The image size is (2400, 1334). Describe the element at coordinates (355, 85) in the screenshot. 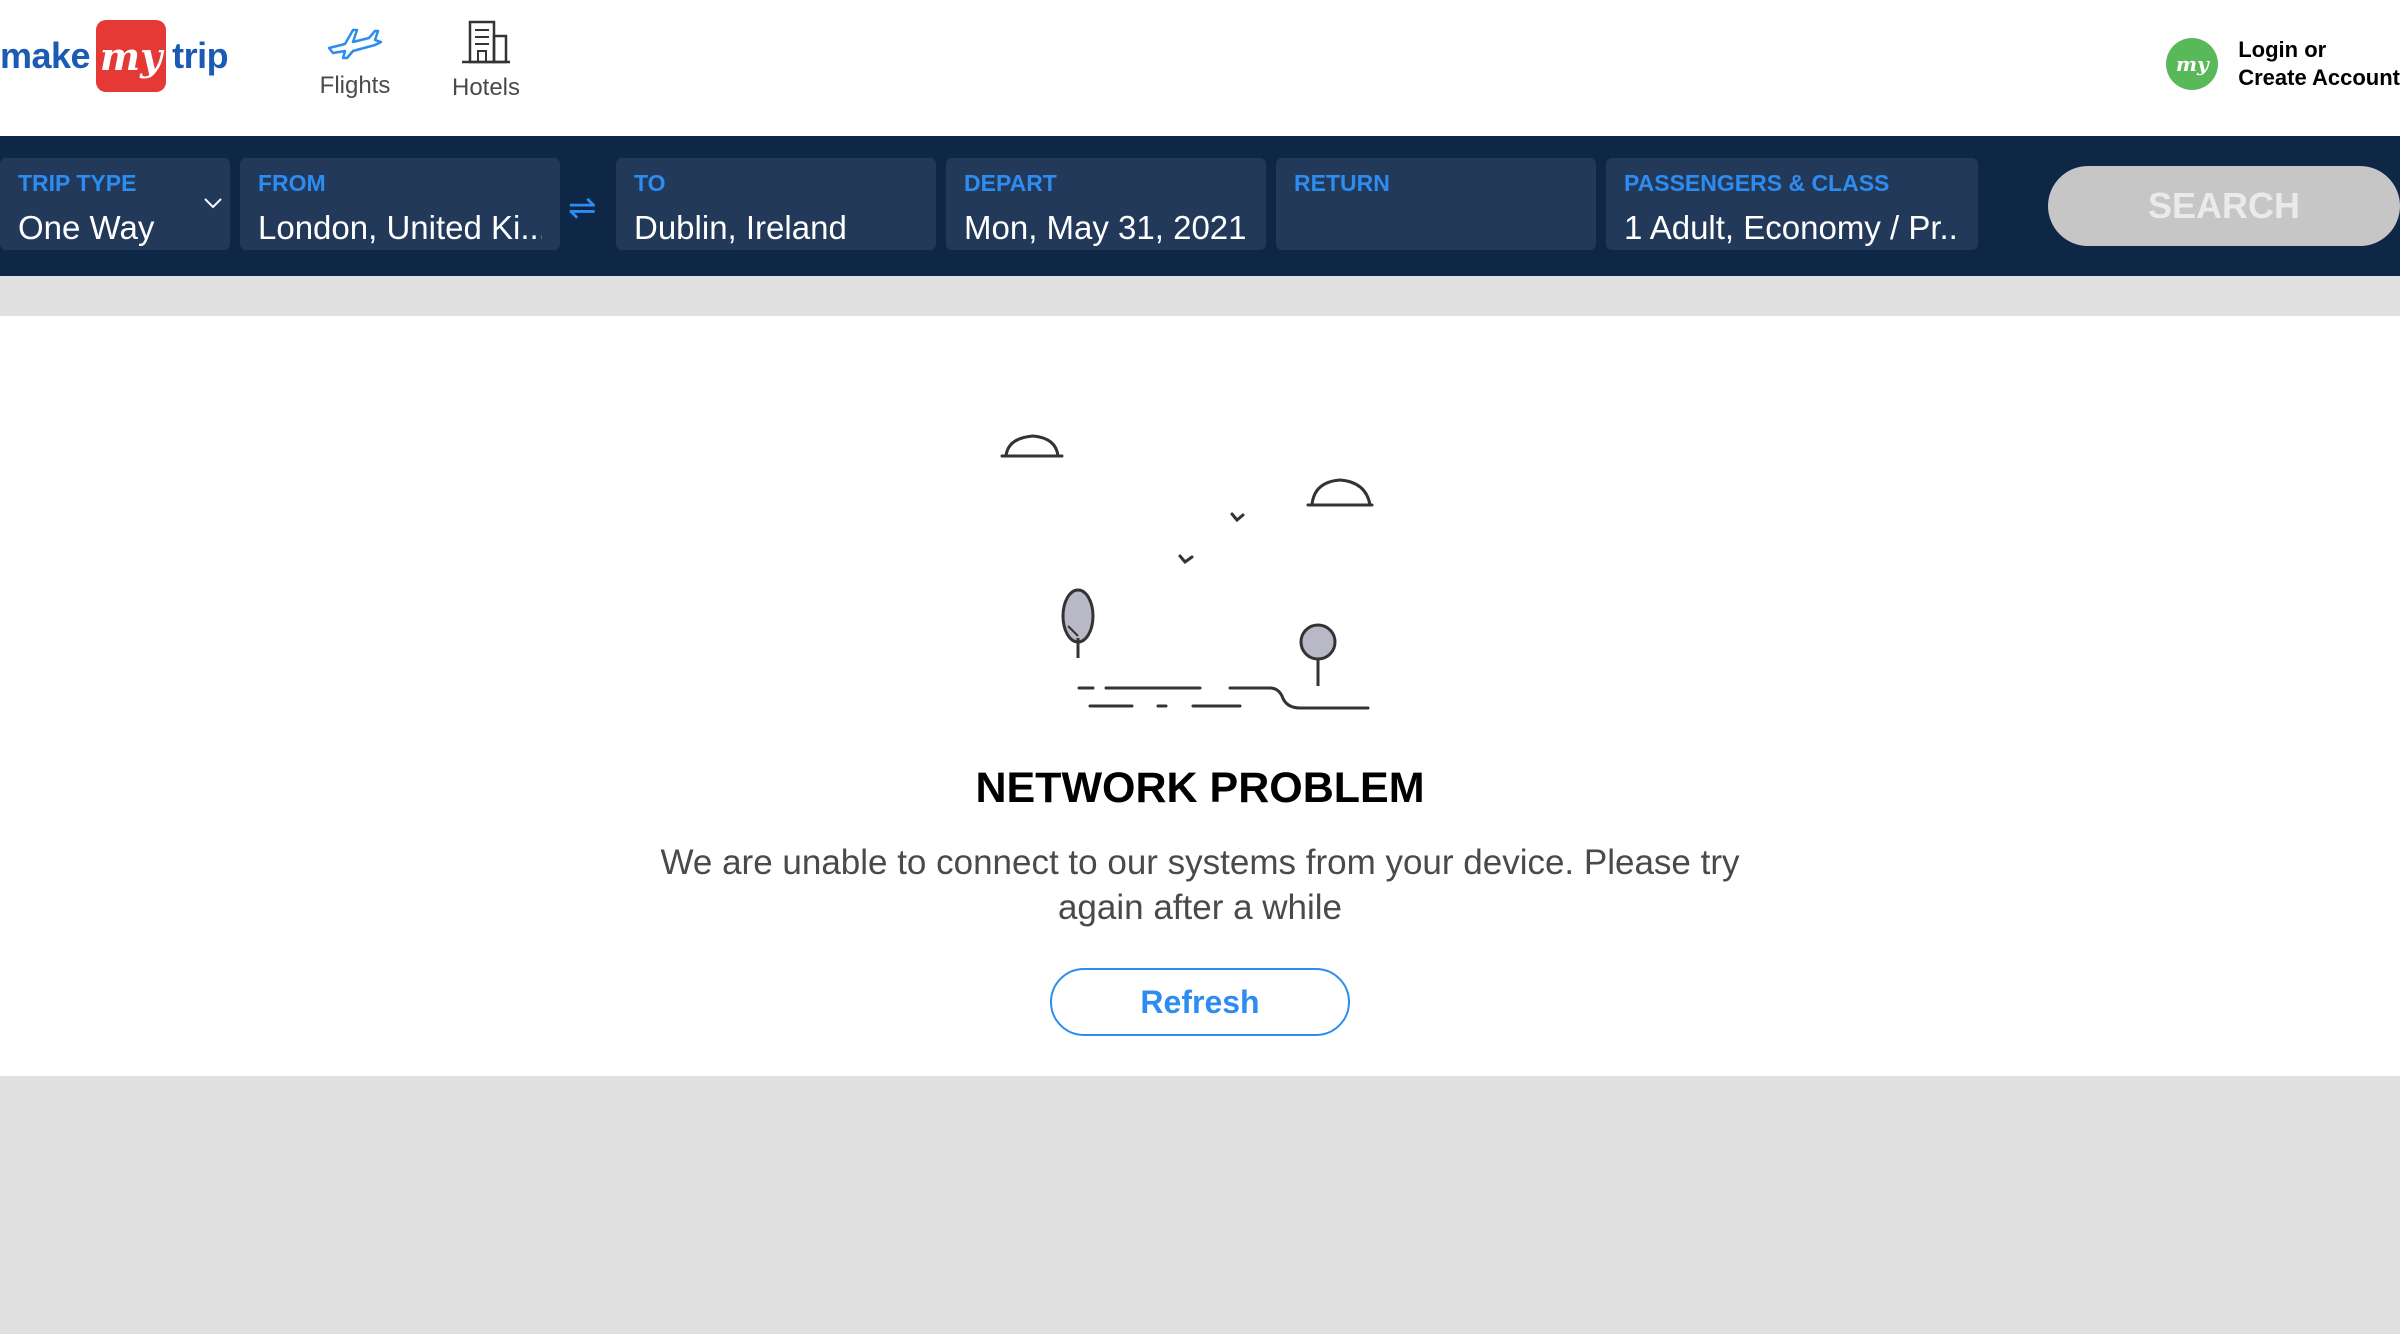

I see `nav-flights-label: Flights` at that location.